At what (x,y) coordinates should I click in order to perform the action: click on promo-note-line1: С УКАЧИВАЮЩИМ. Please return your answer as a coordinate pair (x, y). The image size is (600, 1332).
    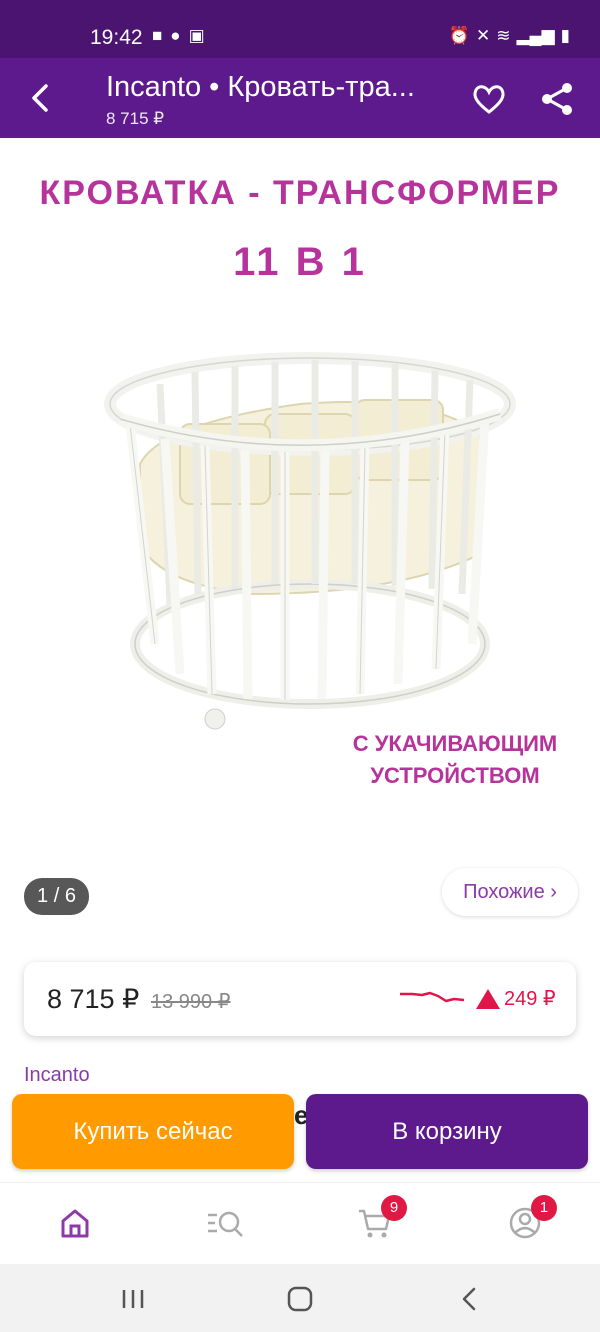
    Looking at the image, I should click on (455, 743).